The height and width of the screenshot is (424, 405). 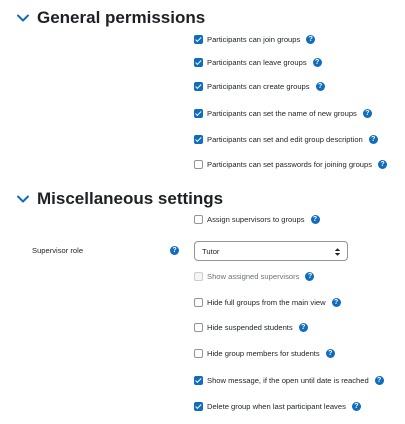 I want to click on checkbox-label: Participants can join groups, so click(x=254, y=39).